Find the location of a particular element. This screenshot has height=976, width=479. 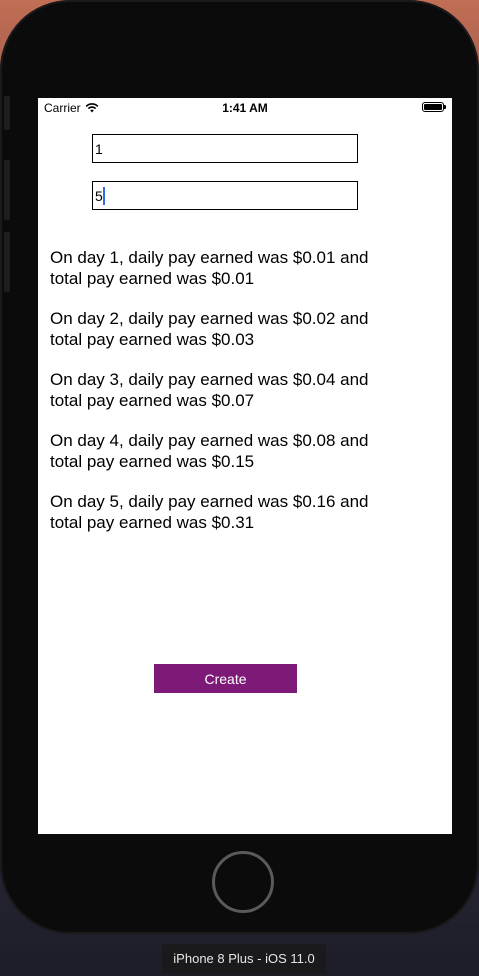

volume-up-button is located at coordinates (7, 190).